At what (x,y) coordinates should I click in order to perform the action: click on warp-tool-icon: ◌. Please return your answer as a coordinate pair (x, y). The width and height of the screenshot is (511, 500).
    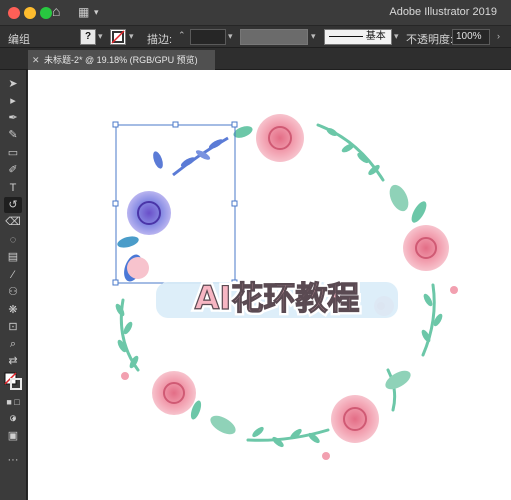
    Looking at the image, I should click on (13, 240).